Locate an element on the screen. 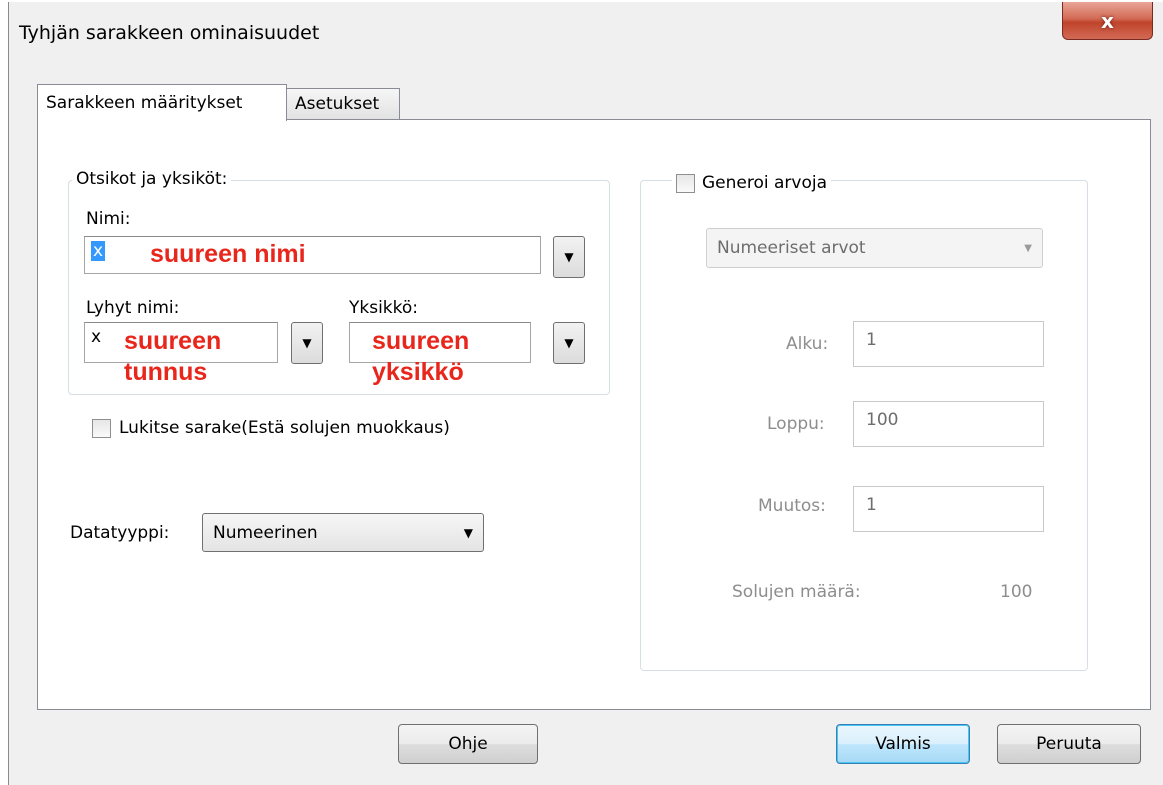 The image size is (1163, 785). end-value: 100 is located at coordinates (882, 420).